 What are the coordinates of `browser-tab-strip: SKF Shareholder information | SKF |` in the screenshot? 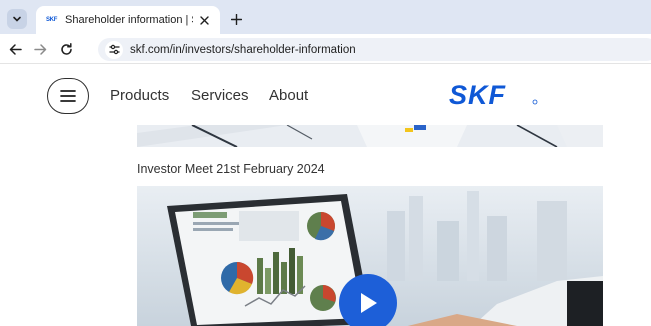 It's located at (325, 17).